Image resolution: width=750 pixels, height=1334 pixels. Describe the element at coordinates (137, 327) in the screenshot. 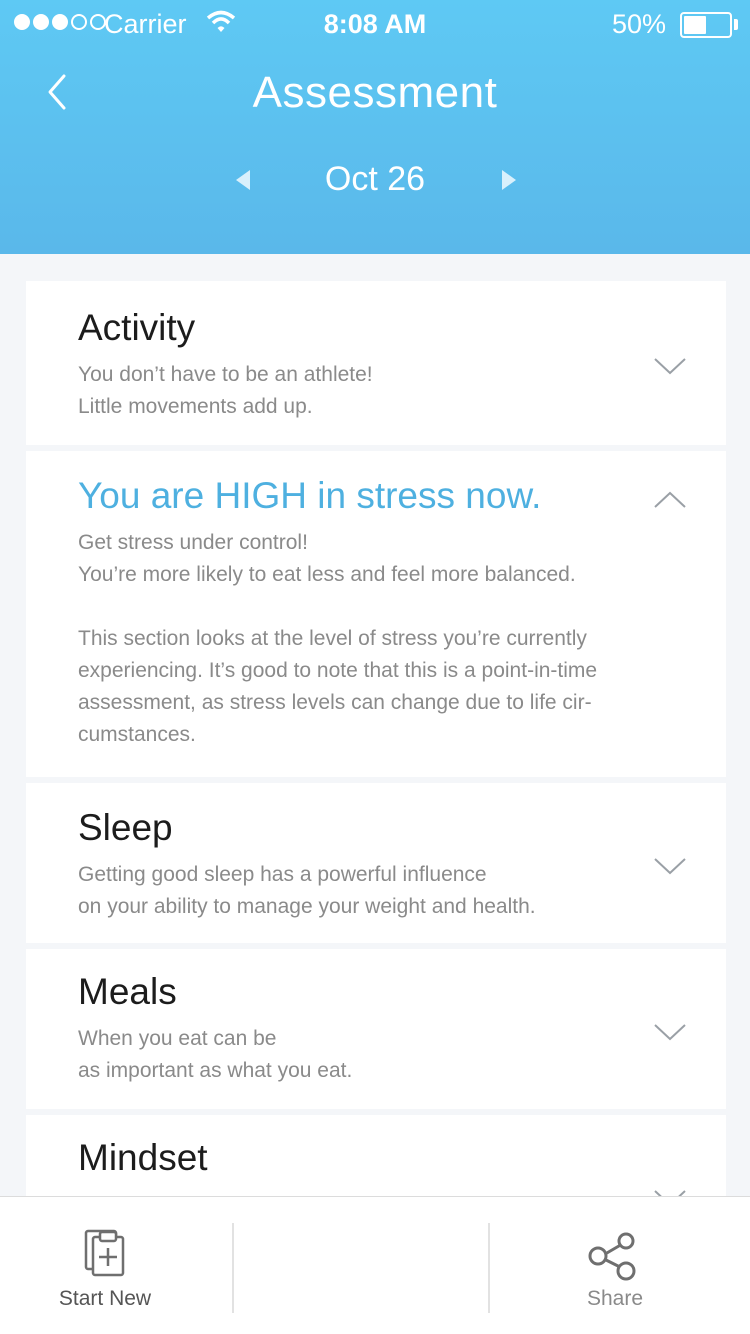

I see `section-title: Activity` at that location.